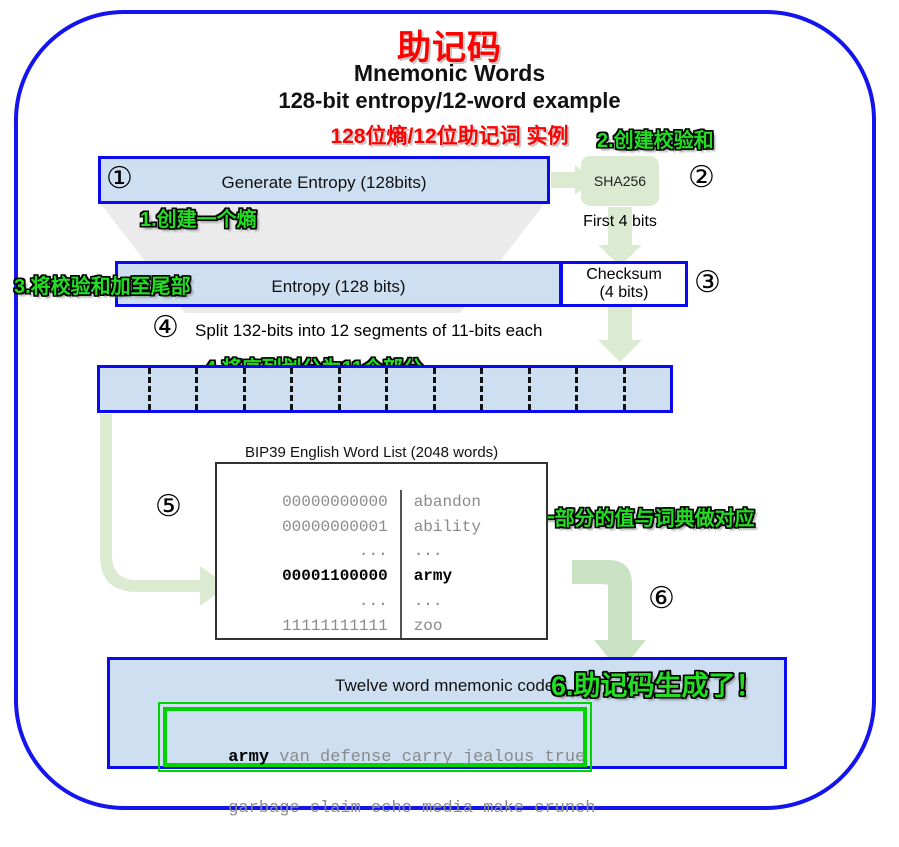 This screenshot has width=899, height=847. What do you see at coordinates (661, 598) in the screenshot?
I see `step-number-6: ⑥` at bounding box center [661, 598].